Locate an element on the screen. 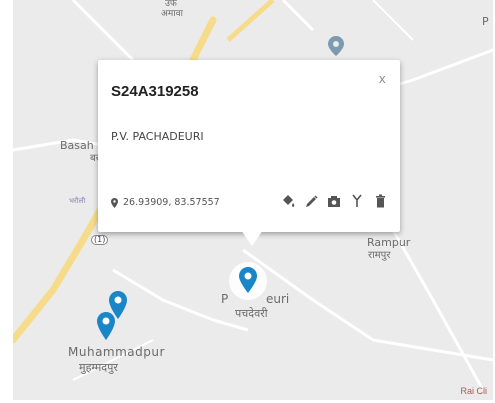 This screenshot has height=403, width=495. road-shield: (1) is located at coordinates (100, 240).